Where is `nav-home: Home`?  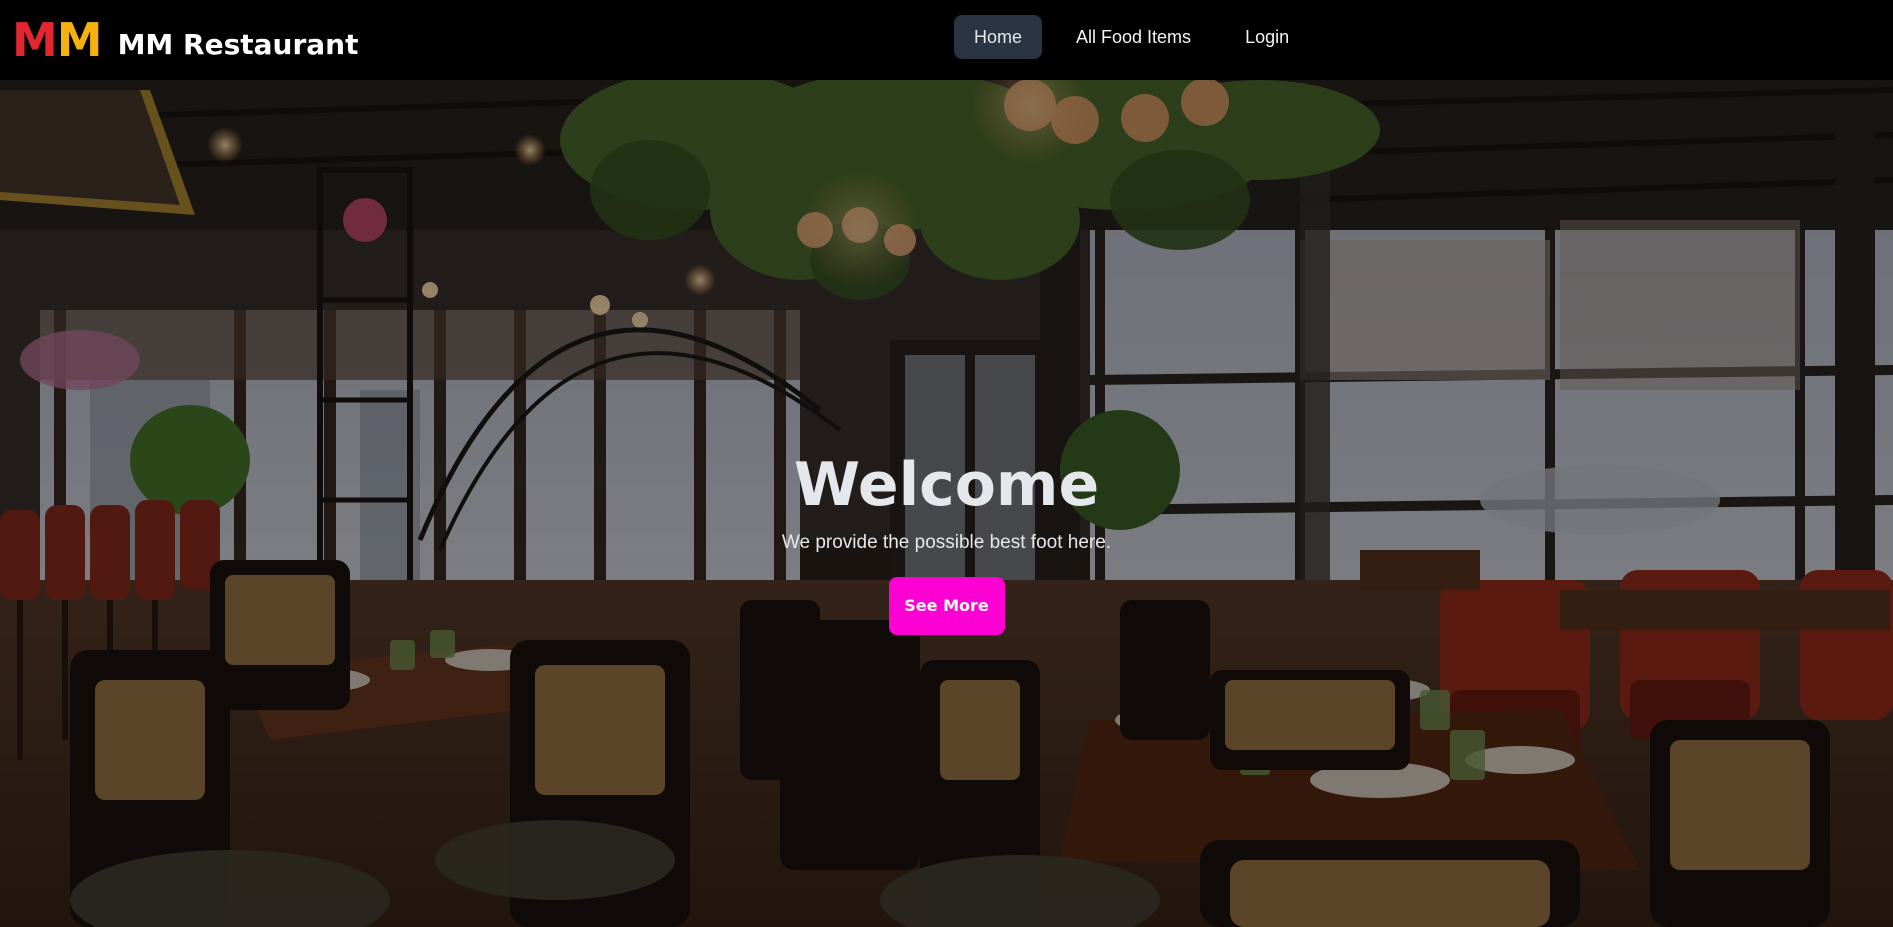
nav-home: Home is located at coordinates (998, 37).